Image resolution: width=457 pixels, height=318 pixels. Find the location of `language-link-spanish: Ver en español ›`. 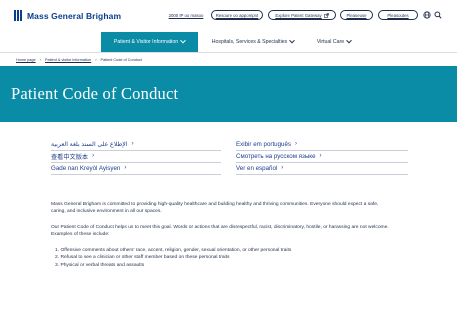

language-link-spanish: Ver en español › is located at coordinates (259, 168).